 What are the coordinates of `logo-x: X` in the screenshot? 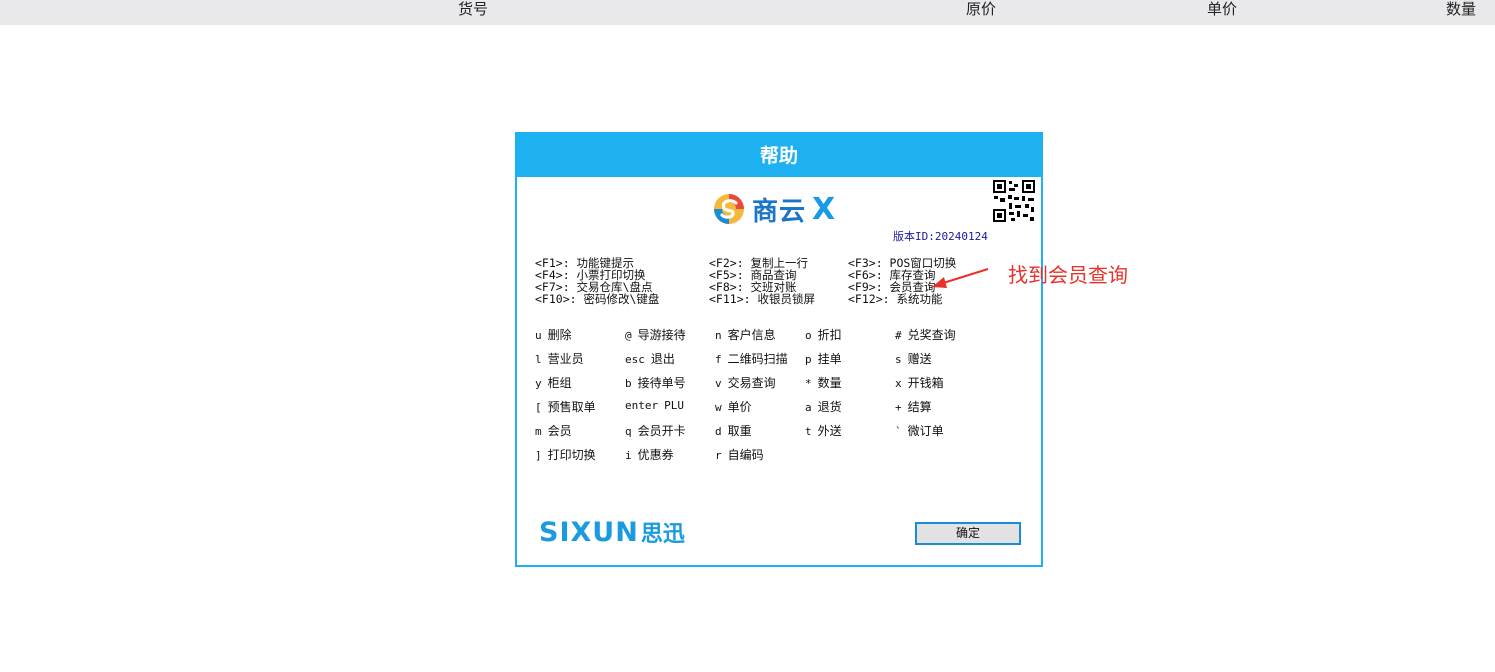 It's located at (824, 209).